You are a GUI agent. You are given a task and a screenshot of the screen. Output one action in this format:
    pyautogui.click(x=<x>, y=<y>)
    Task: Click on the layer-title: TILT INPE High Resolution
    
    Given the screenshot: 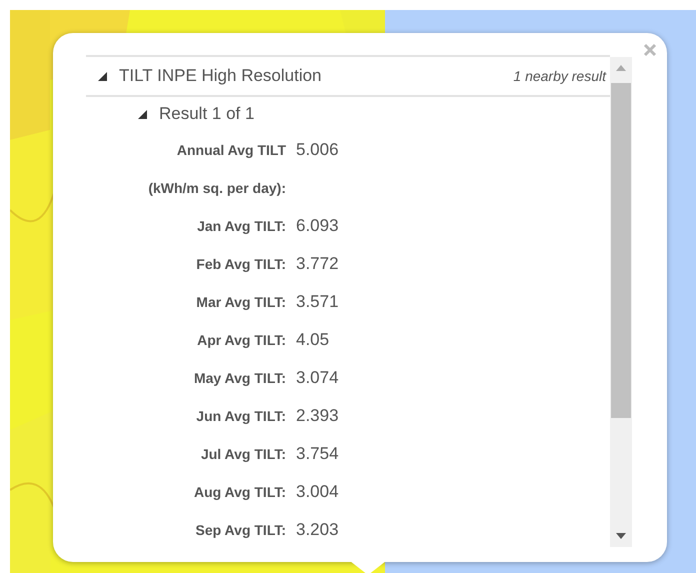 What is the action you would take?
    pyautogui.click(x=221, y=76)
    